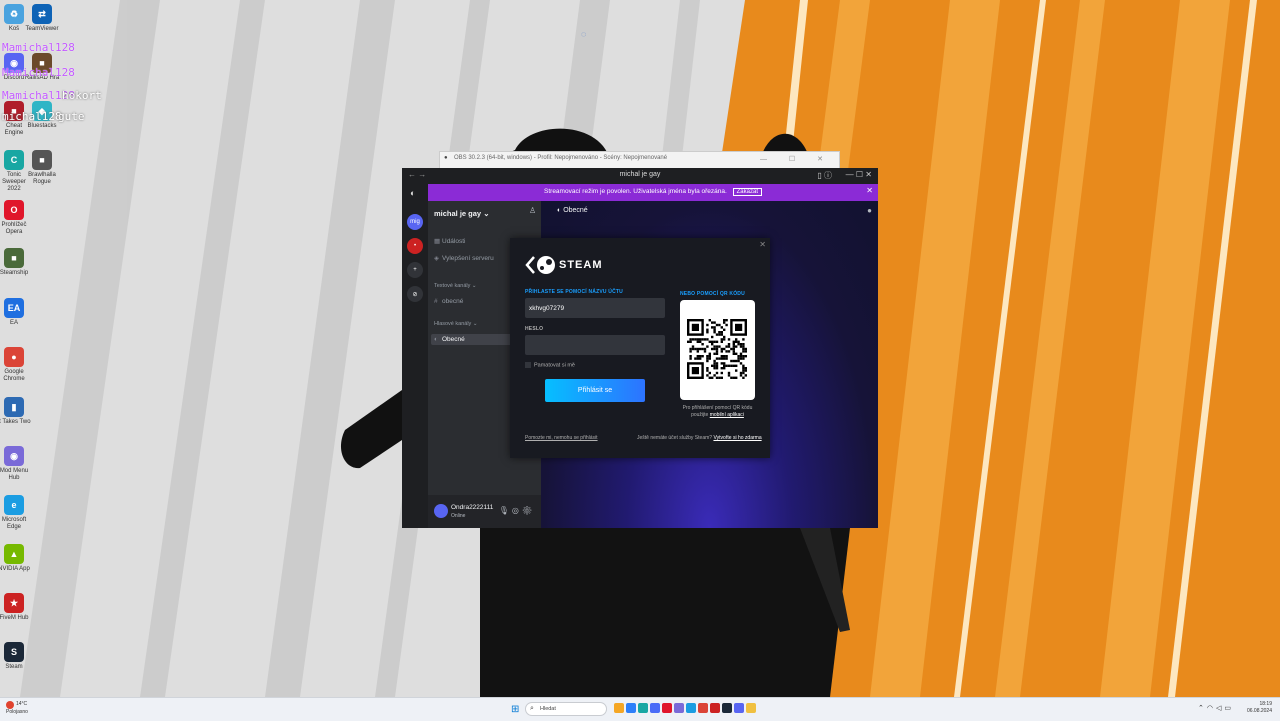 This screenshot has height=721, width=1280. I want to click on desktop-icon: e Microsoft Edge, so click(16, 513).